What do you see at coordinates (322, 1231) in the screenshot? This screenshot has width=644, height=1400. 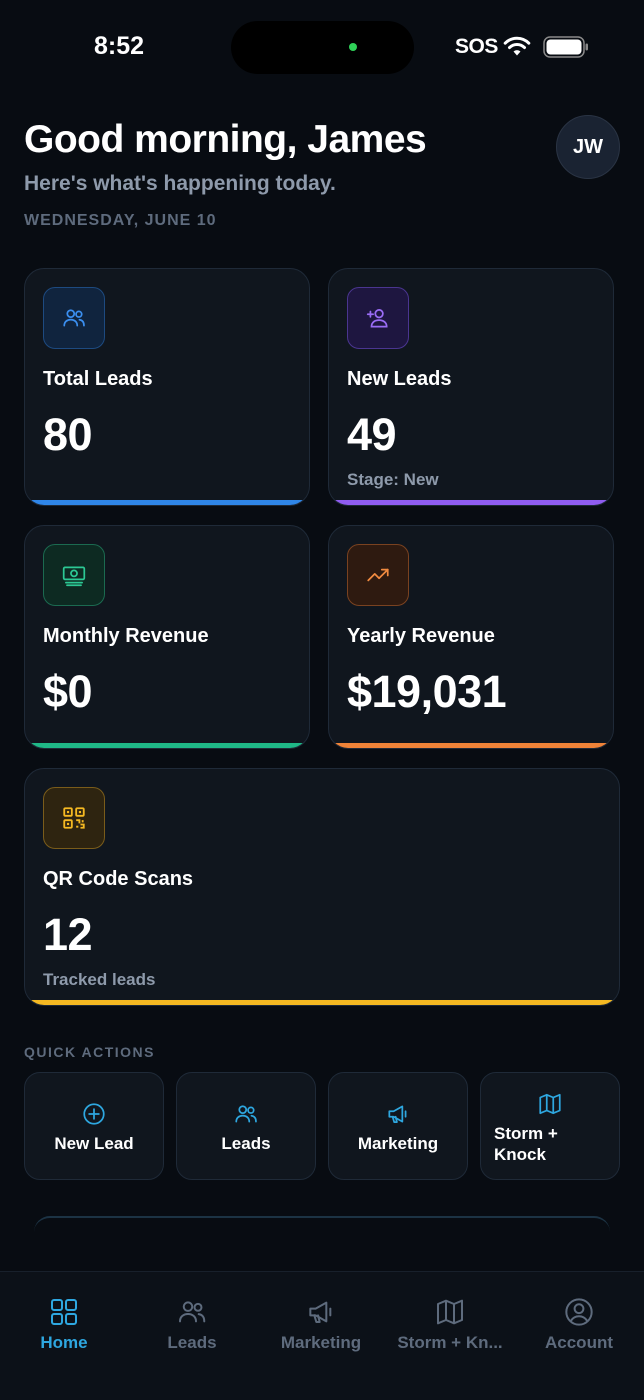 I see `partial-card` at bounding box center [322, 1231].